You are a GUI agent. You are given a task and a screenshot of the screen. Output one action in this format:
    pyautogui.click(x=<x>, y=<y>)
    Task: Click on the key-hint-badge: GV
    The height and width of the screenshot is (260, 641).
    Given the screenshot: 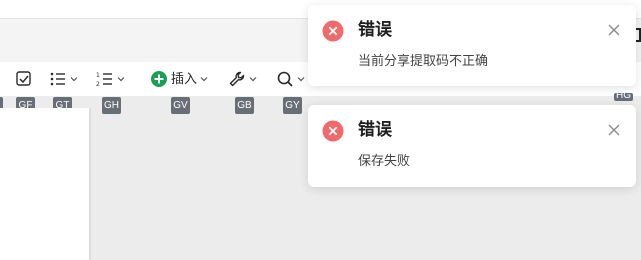 What is the action you would take?
    pyautogui.click(x=180, y=105)
    